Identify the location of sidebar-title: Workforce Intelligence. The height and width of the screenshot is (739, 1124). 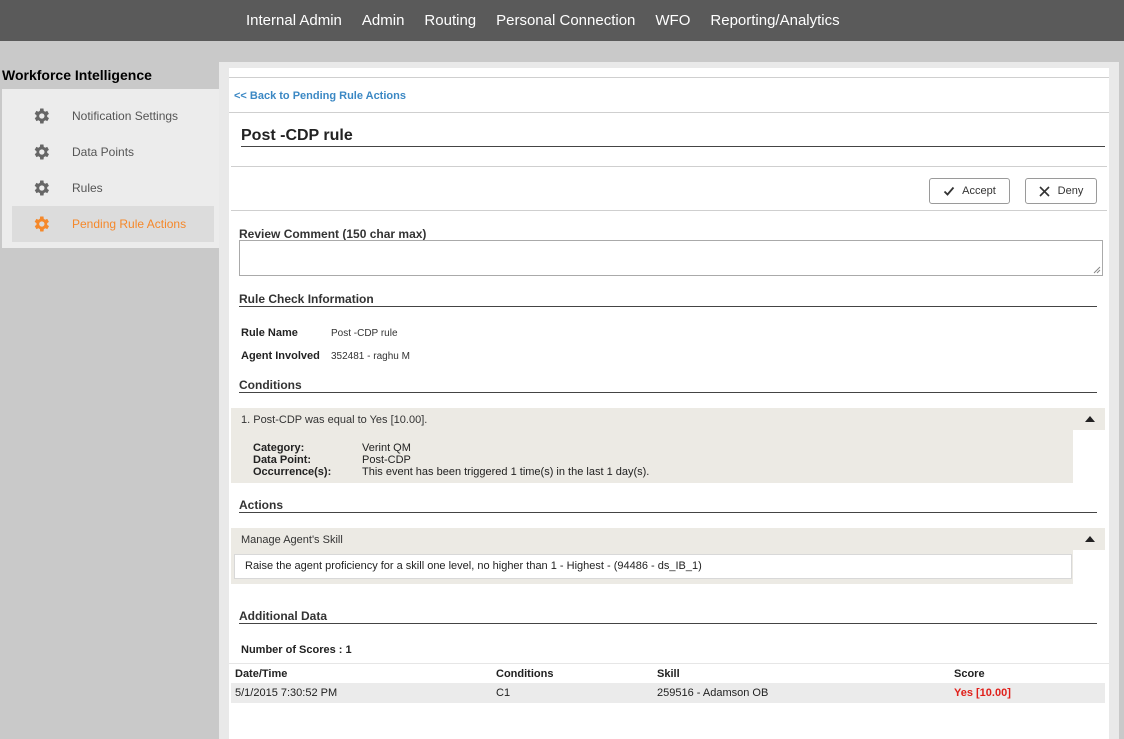
(77, 75).